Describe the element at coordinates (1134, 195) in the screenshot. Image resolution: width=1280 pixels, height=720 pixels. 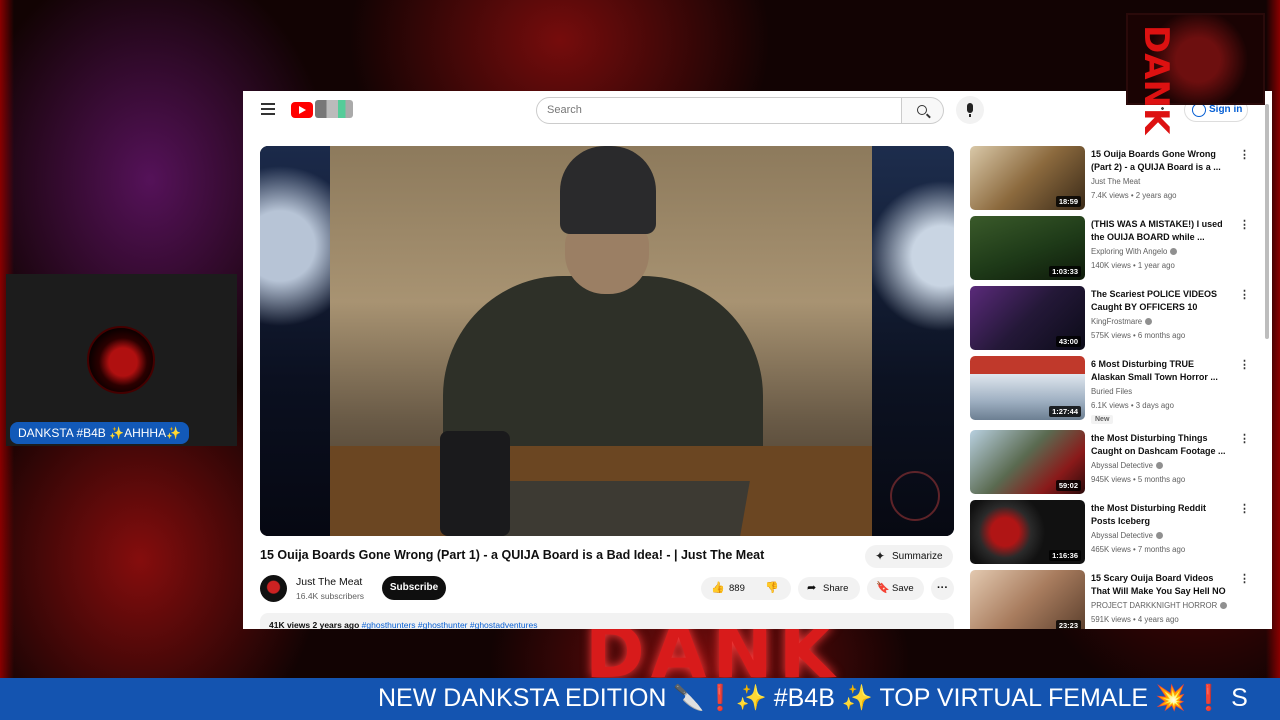
I see `recommendation-meta: 7.4K views • 2 years ago` at that location.